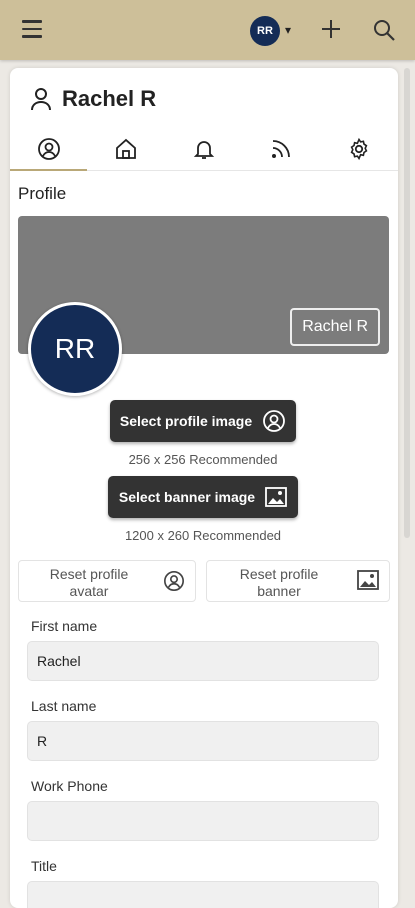 This screenshot has height=908, width=415. I want to click on work-phone-label: Work Phone, so click(69, 786).